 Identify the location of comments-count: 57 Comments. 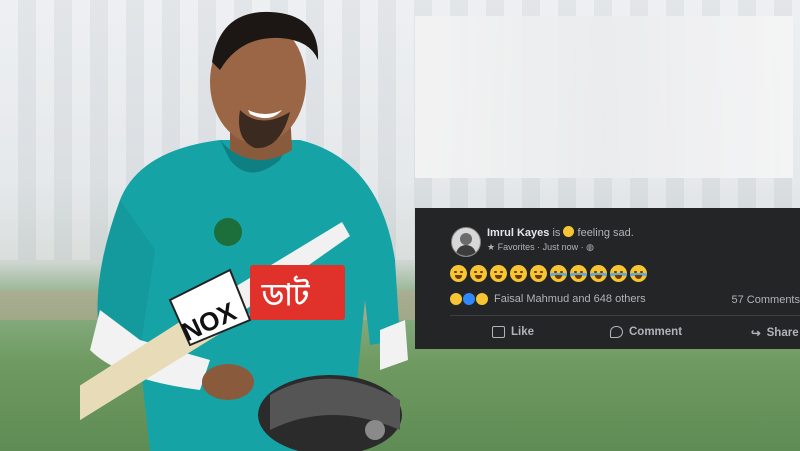
(766, 300).